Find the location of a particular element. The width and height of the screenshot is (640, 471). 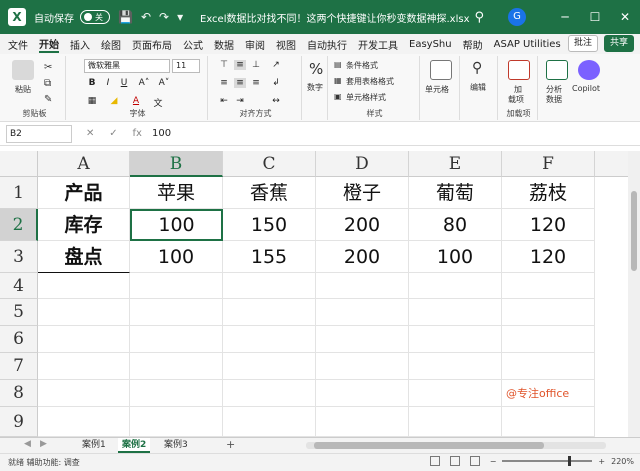

column-header-d: D is located at coordinates (362, 164).